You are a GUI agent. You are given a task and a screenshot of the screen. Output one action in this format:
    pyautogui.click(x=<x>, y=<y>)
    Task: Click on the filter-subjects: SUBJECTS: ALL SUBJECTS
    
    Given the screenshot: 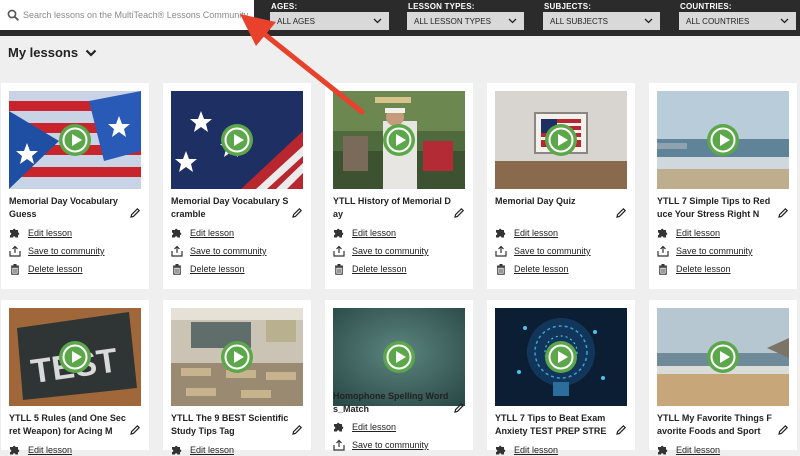 What is the action you would take?
    pyautogui.click(x=601, y=15)
    